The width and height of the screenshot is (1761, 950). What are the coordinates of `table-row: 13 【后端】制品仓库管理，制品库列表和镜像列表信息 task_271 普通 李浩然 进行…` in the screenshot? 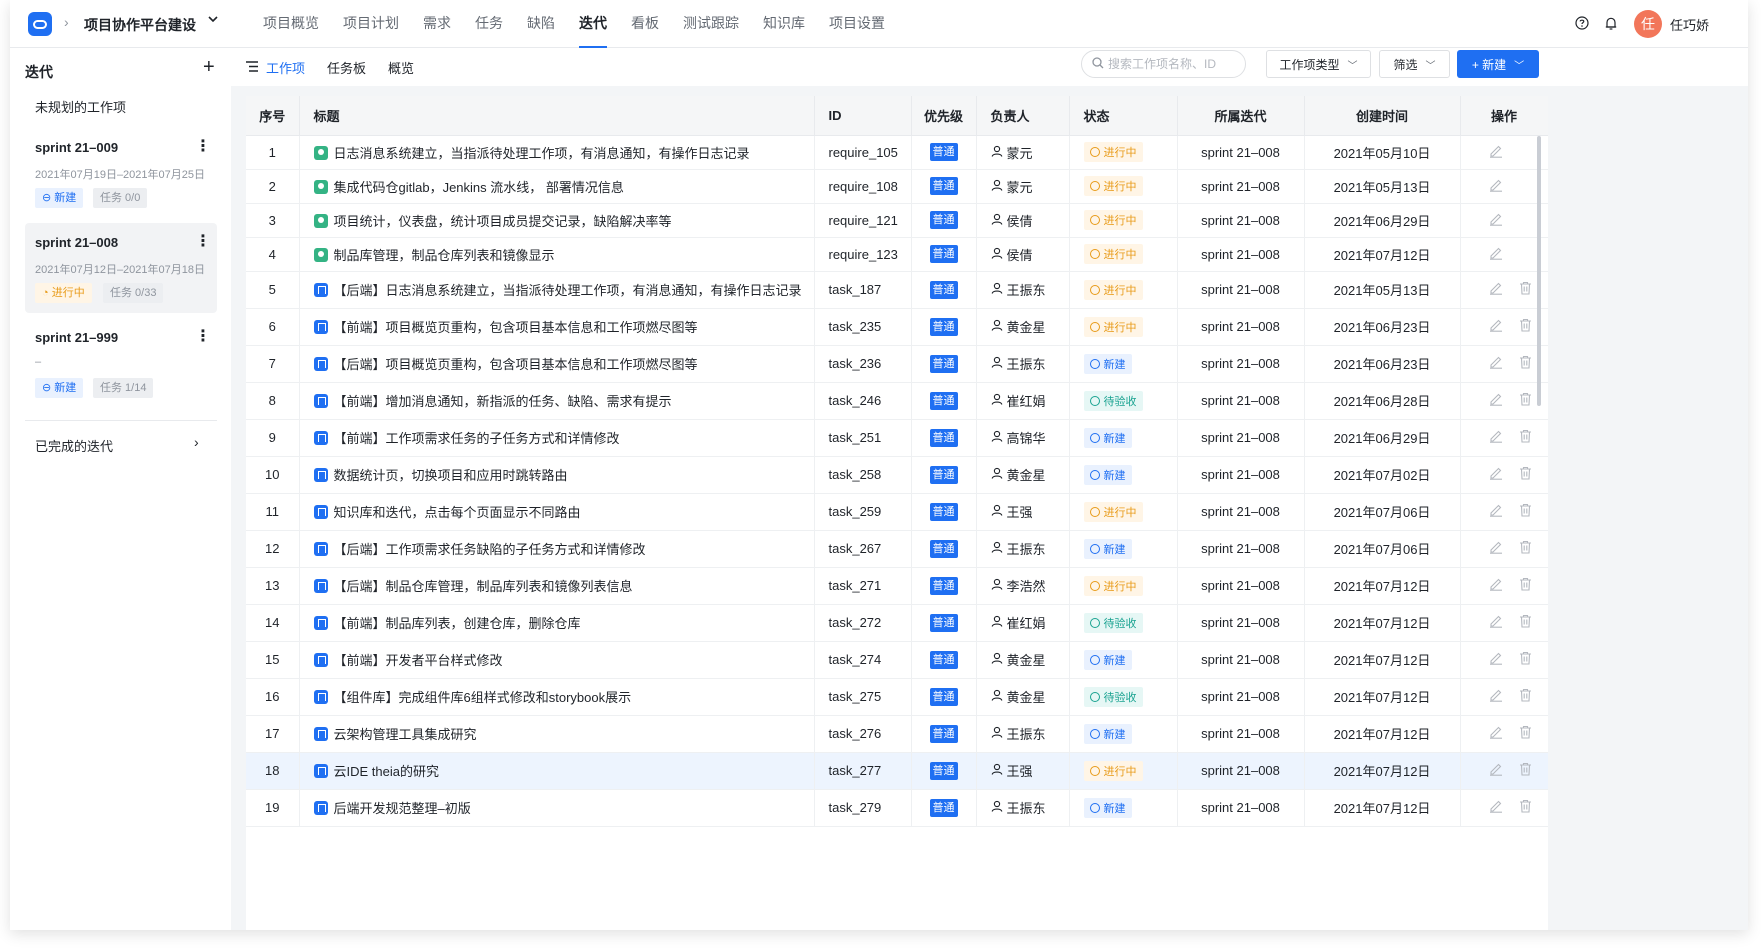 It's located at (897, 586).